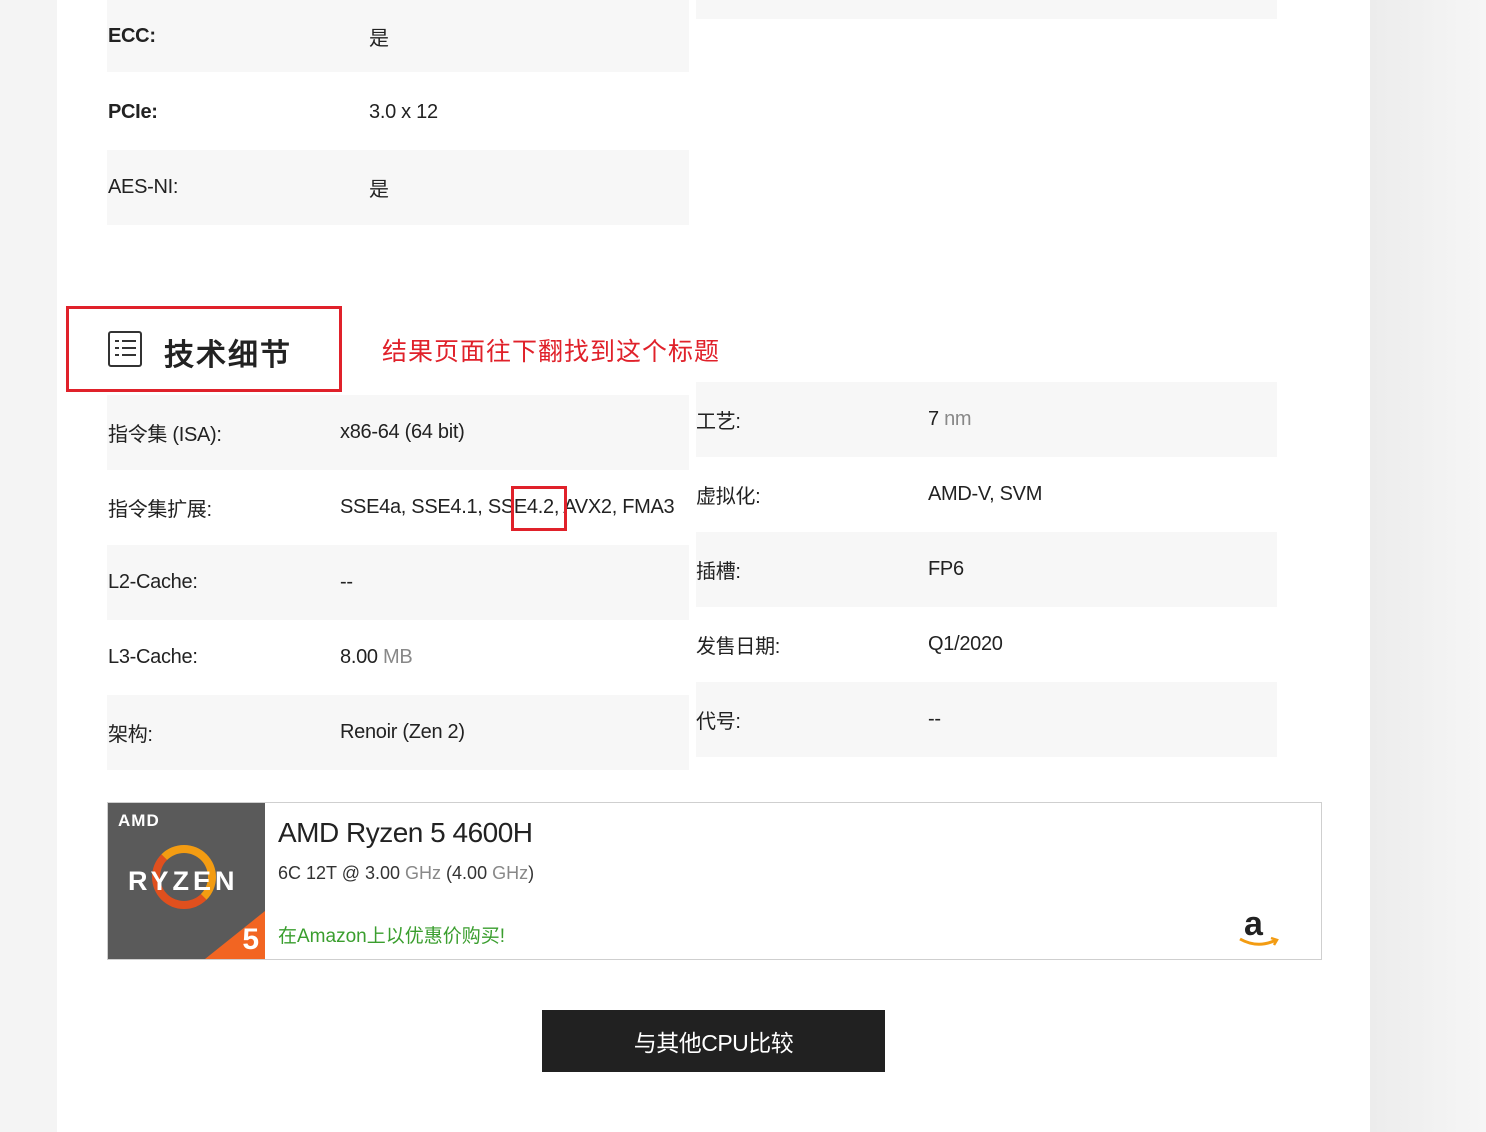  Describe the element at coordinates (551, 352) in the screenshot. I see `annotation-text: 结果页面往下翻找到这个标题` at that location.